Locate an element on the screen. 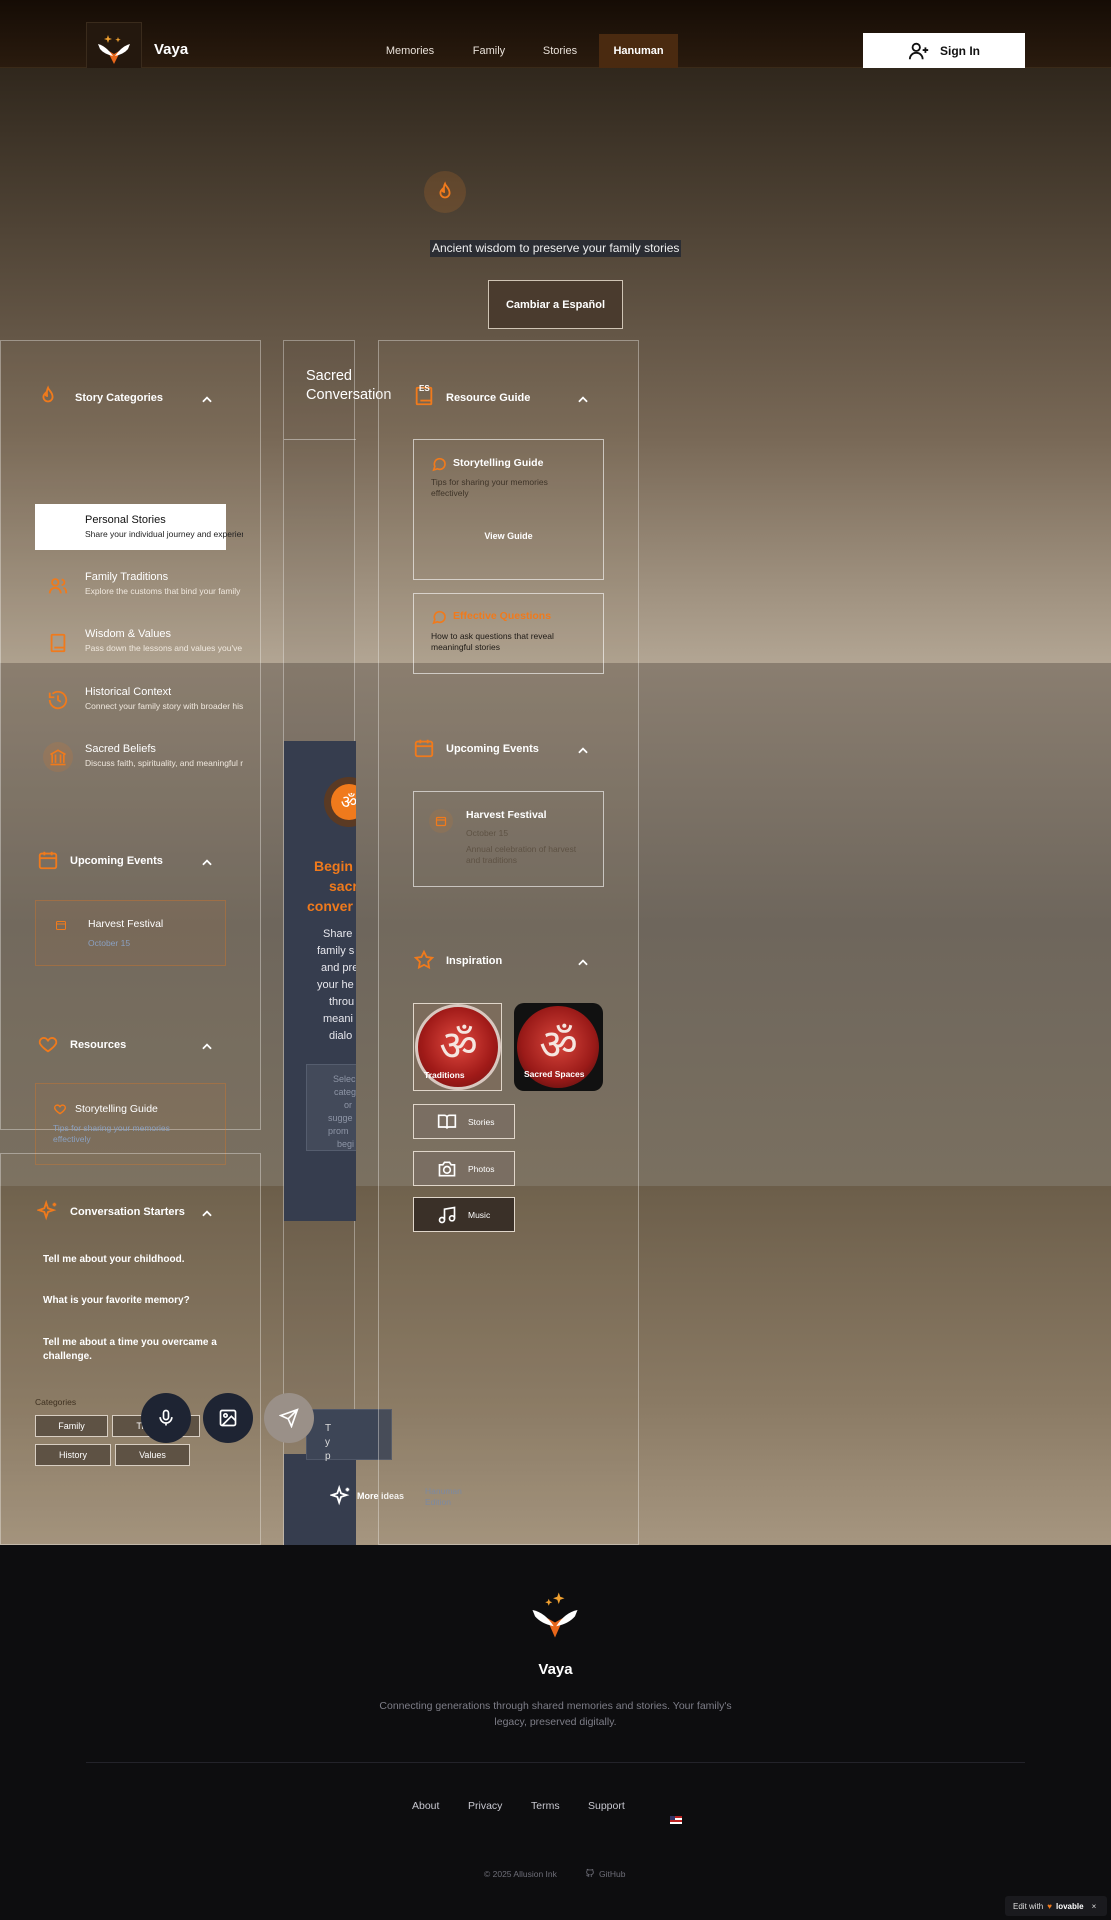 Image resolution: width=1111 pixels, height=1920 pixels. image-icon is located at coordinates (228, 1418).